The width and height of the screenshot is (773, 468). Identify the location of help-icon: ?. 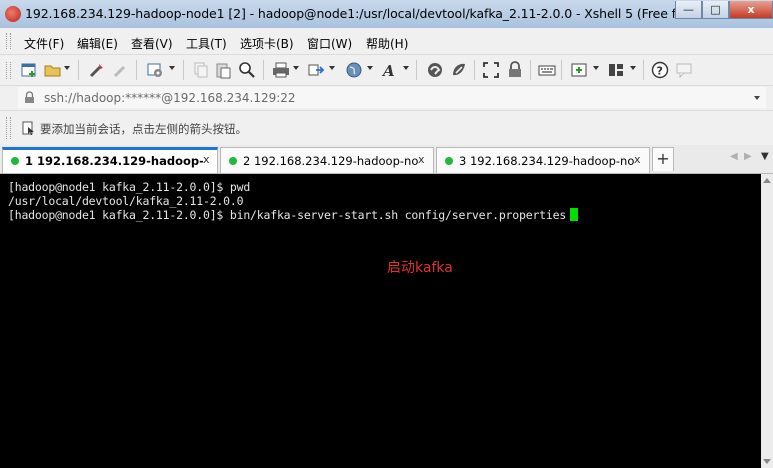
(660, 70).